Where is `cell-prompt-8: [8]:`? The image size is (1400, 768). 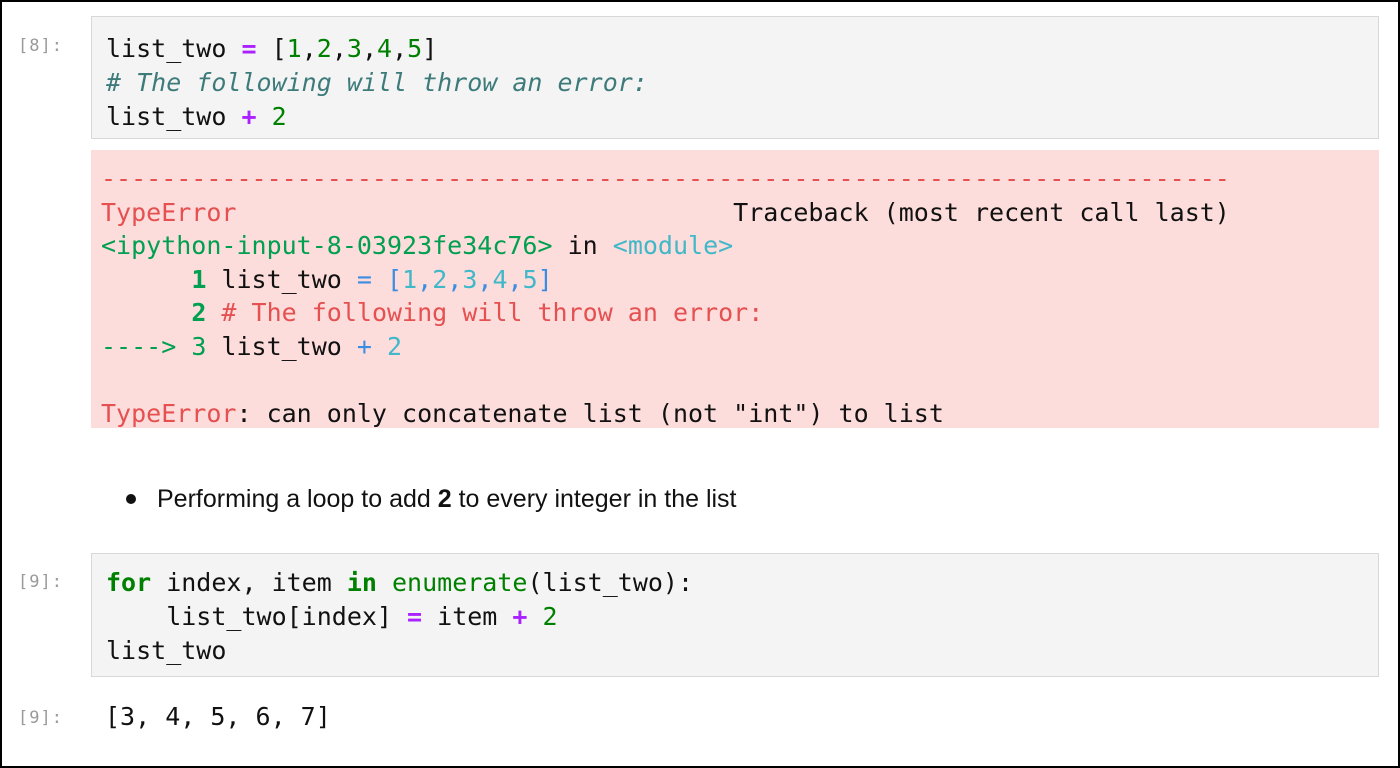 cell-prompt-8: [8]: is located at coordinates (40, 46).